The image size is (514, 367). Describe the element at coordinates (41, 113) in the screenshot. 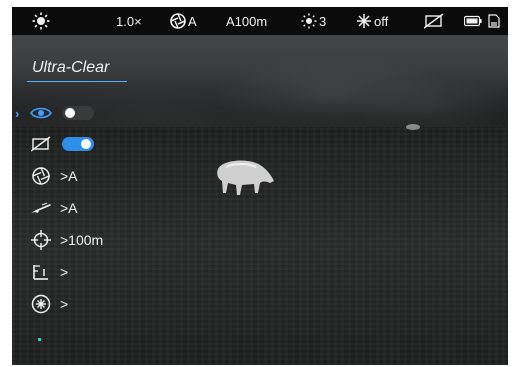

I see `eye-icon` at that location.